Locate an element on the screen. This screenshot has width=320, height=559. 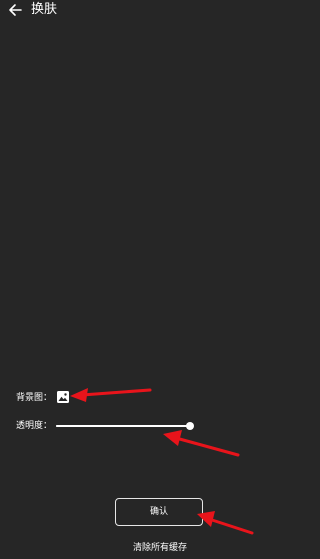
background-image-label: 背景图： is located at coordinates (34, 398).